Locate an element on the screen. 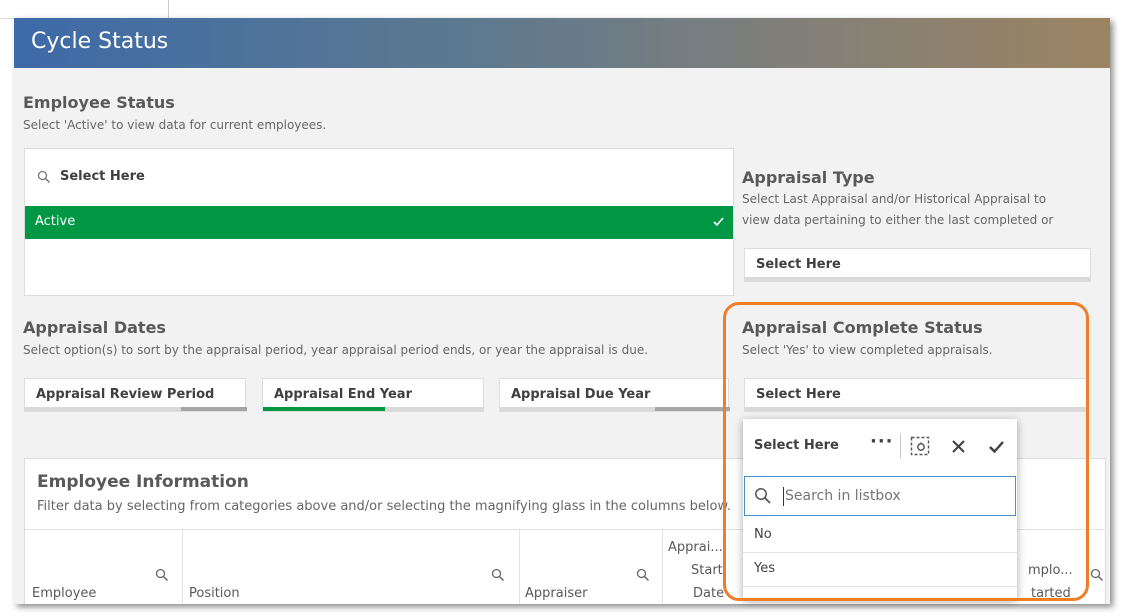  appraisal-type-select-label: Select Here is located at coordinates (798, 264).